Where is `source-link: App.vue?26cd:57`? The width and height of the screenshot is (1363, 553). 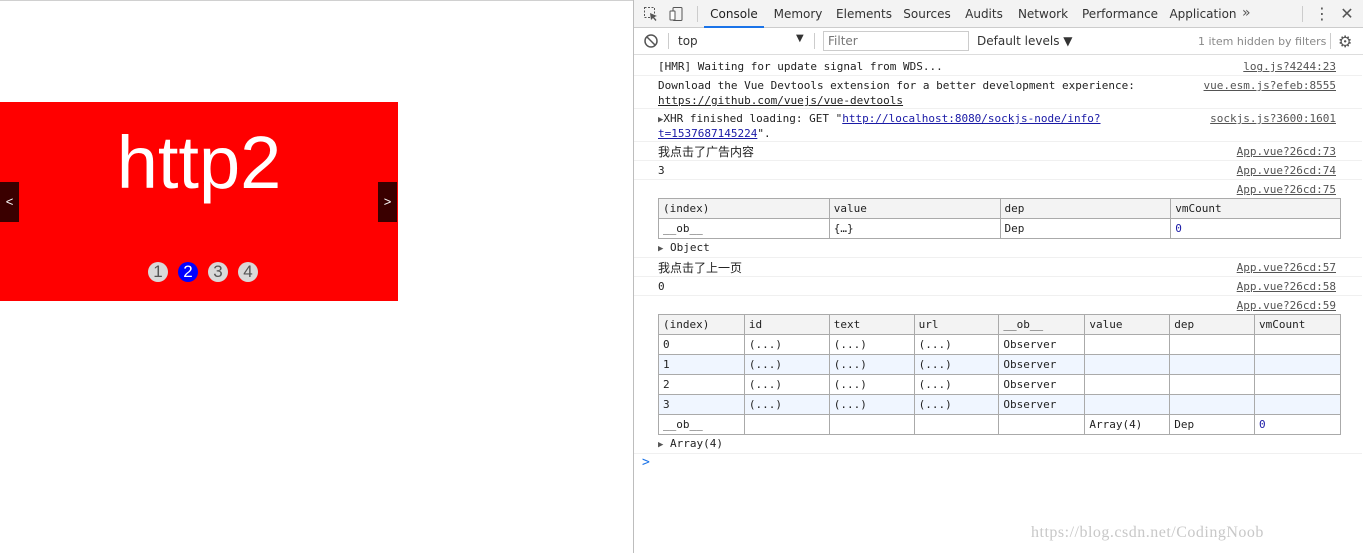 source-link: App.vue?26cd:57 is located at coordinates (1286, 268).